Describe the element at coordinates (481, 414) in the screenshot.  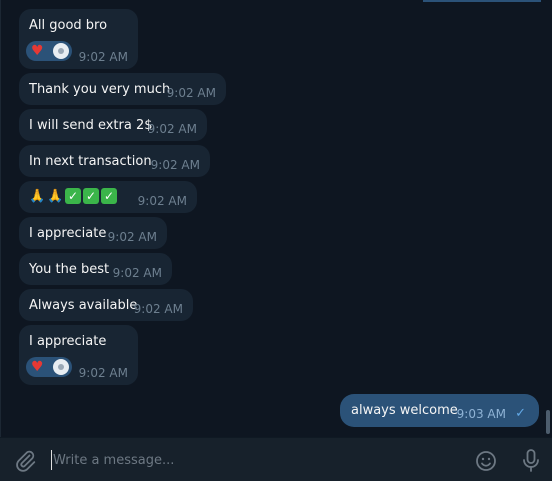
I see `message-time: 9:03 AM` at that location.